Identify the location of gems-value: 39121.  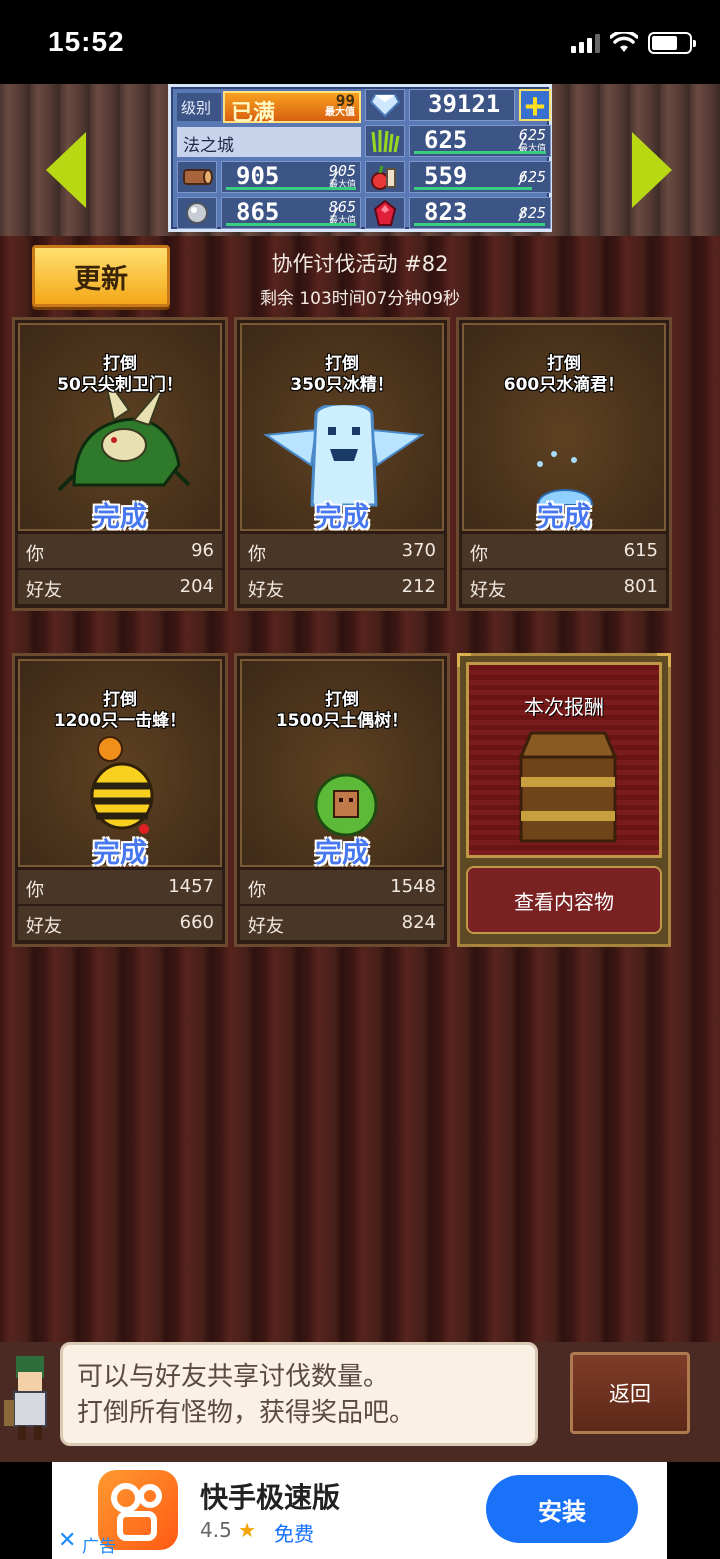
(464, 104).